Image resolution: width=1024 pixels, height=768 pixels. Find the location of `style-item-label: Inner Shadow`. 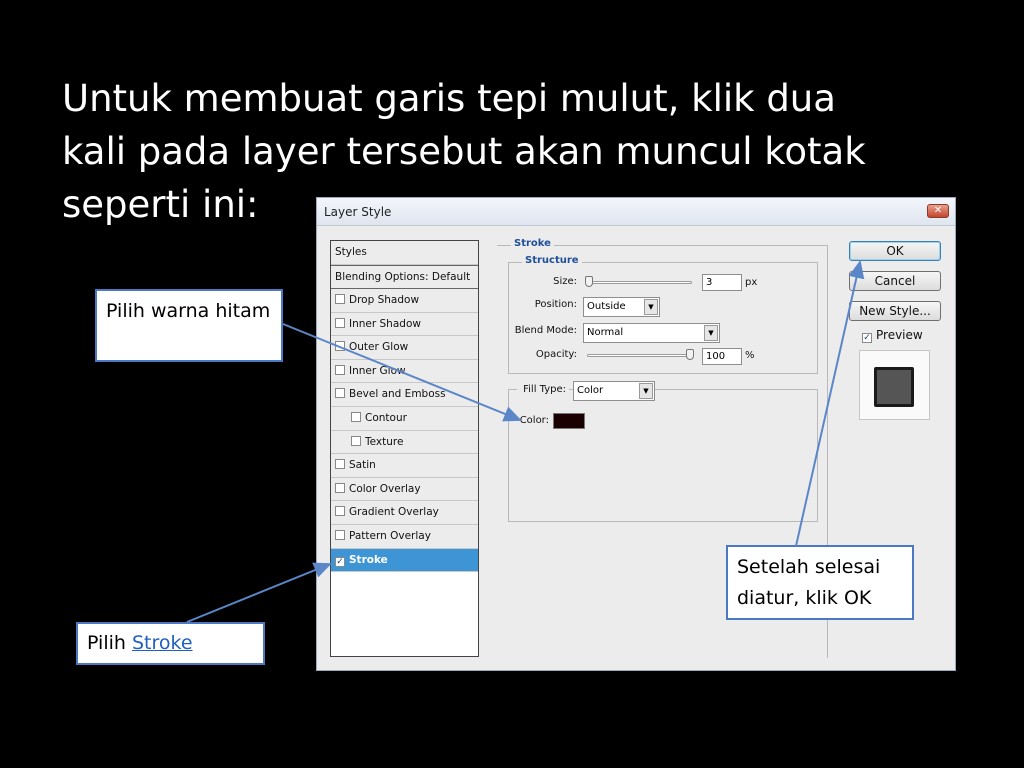

style-item-label: Inner Shadow is located at coordinates (385, 323).